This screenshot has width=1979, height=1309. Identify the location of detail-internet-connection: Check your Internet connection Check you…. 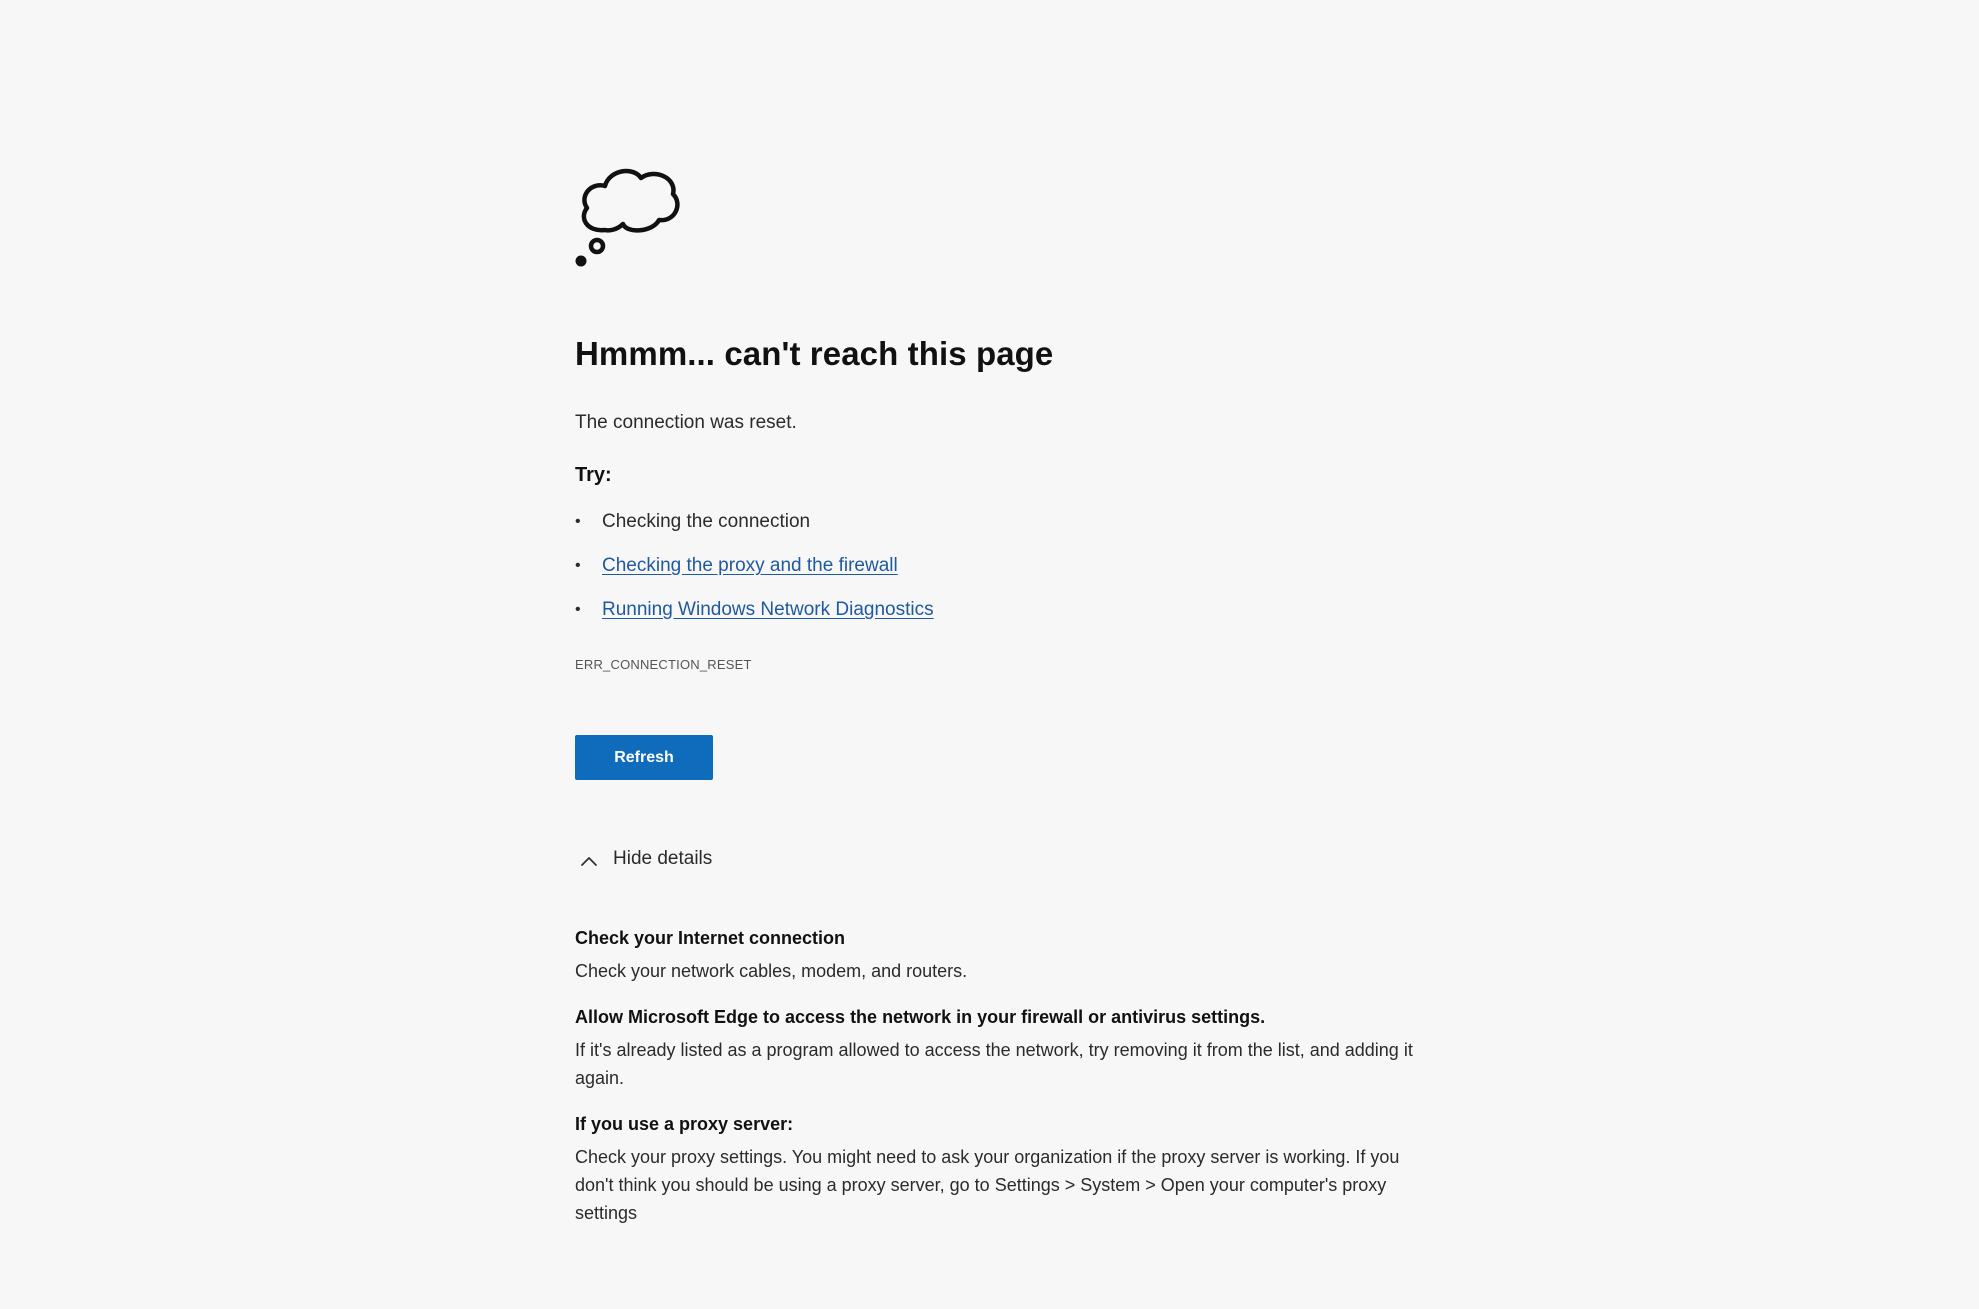
(995, 956).